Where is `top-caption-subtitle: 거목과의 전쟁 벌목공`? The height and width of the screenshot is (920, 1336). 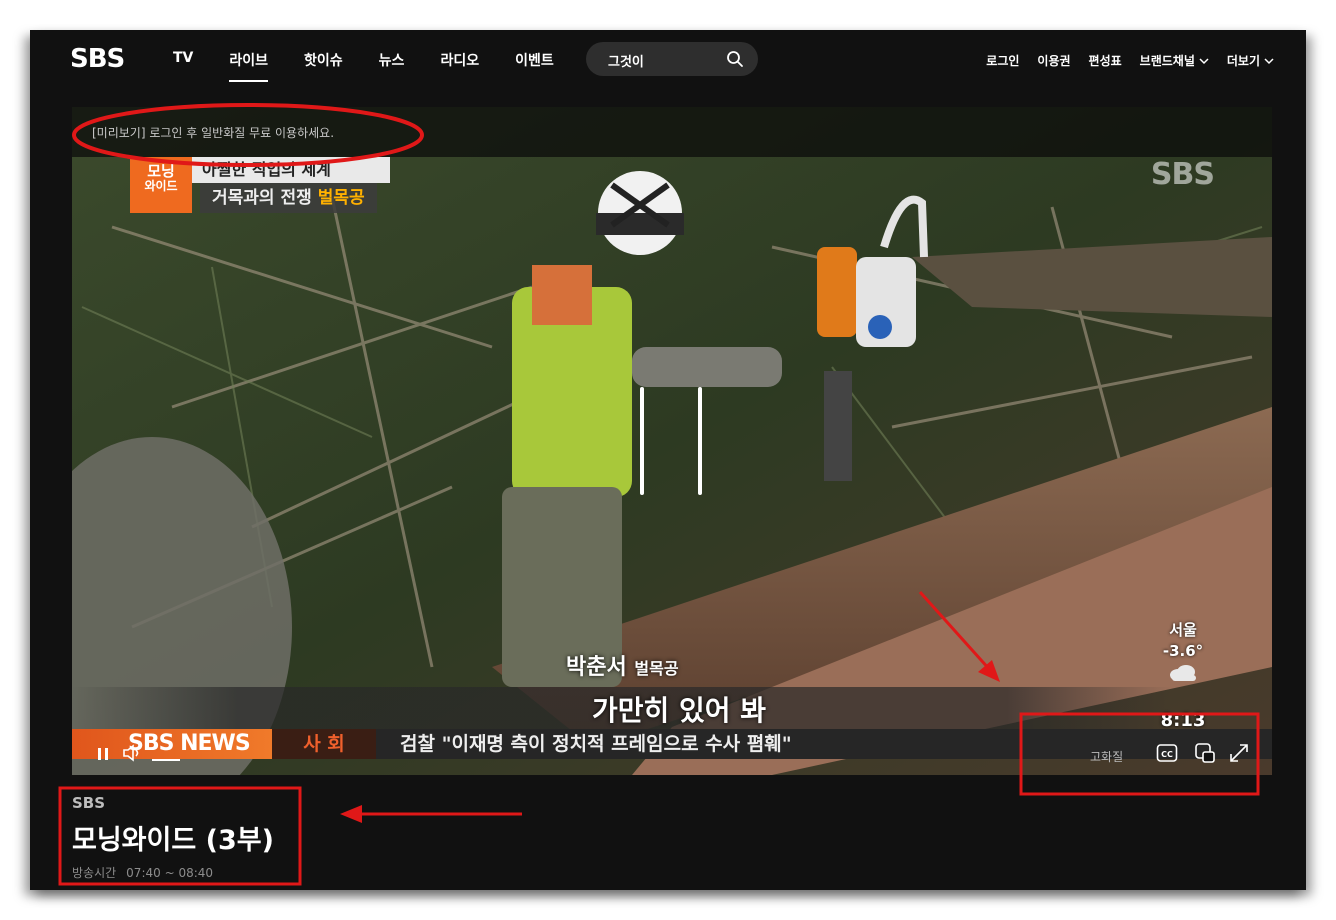
top-caption-subtitle: 거목과의 전쟁 벌목공 is located at coordinates (288, 198).